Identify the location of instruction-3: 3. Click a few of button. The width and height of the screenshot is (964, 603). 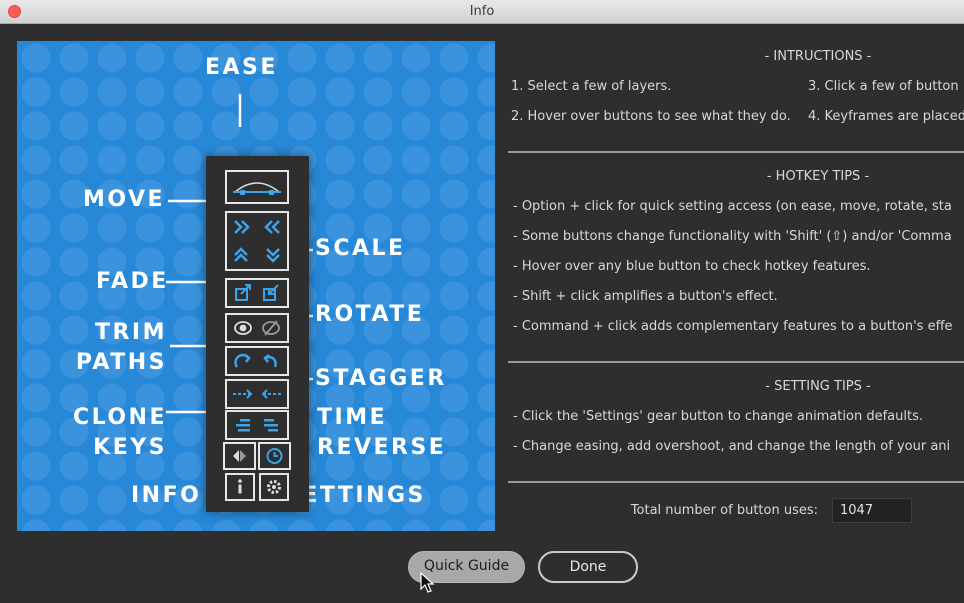
(883, 86).